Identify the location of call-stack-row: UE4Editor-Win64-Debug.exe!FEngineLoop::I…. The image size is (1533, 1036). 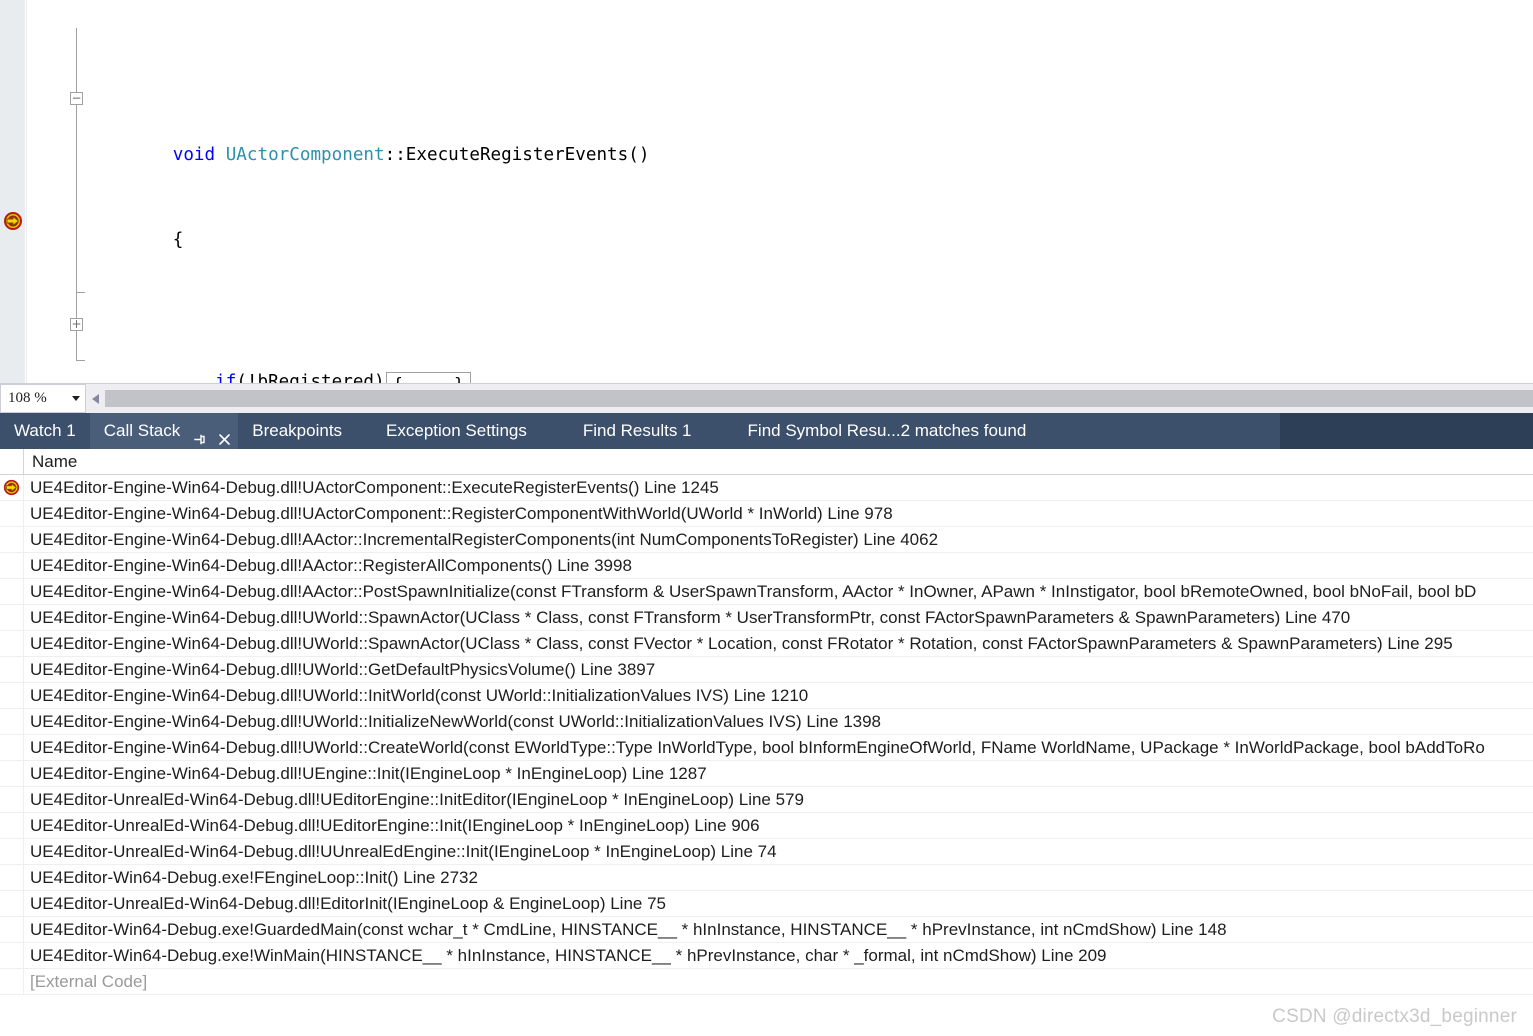
(766, 878).